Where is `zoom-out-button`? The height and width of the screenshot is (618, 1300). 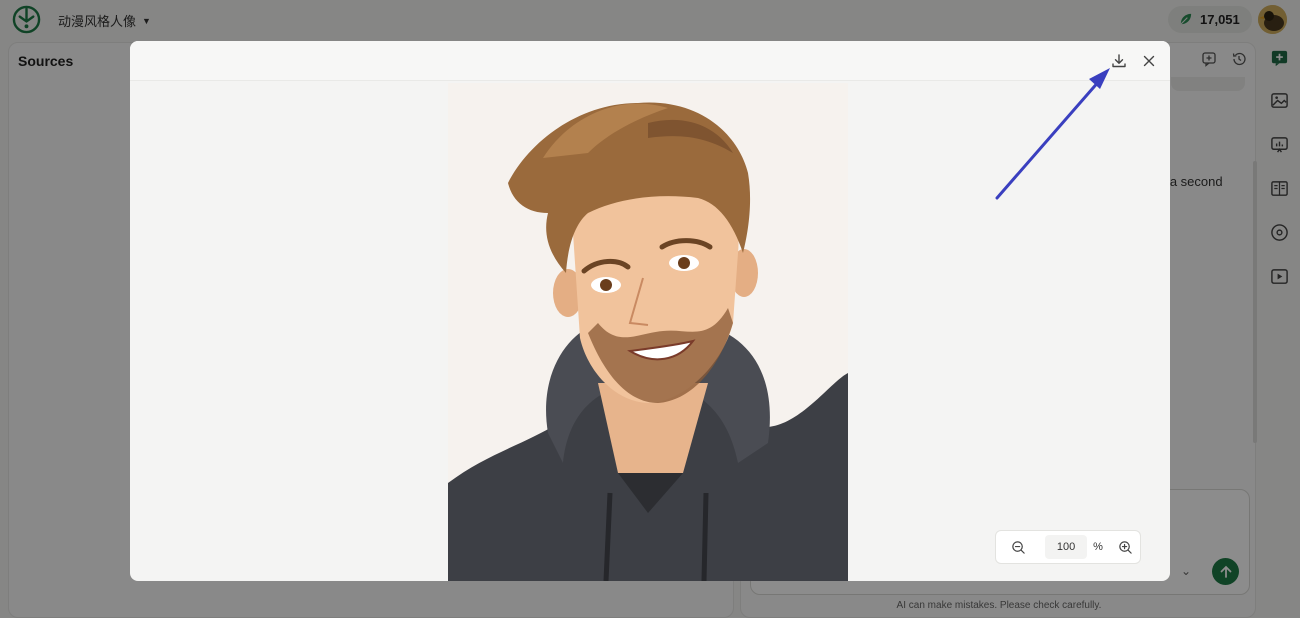
zoom-out-button is located at coordinates (1018, 547).